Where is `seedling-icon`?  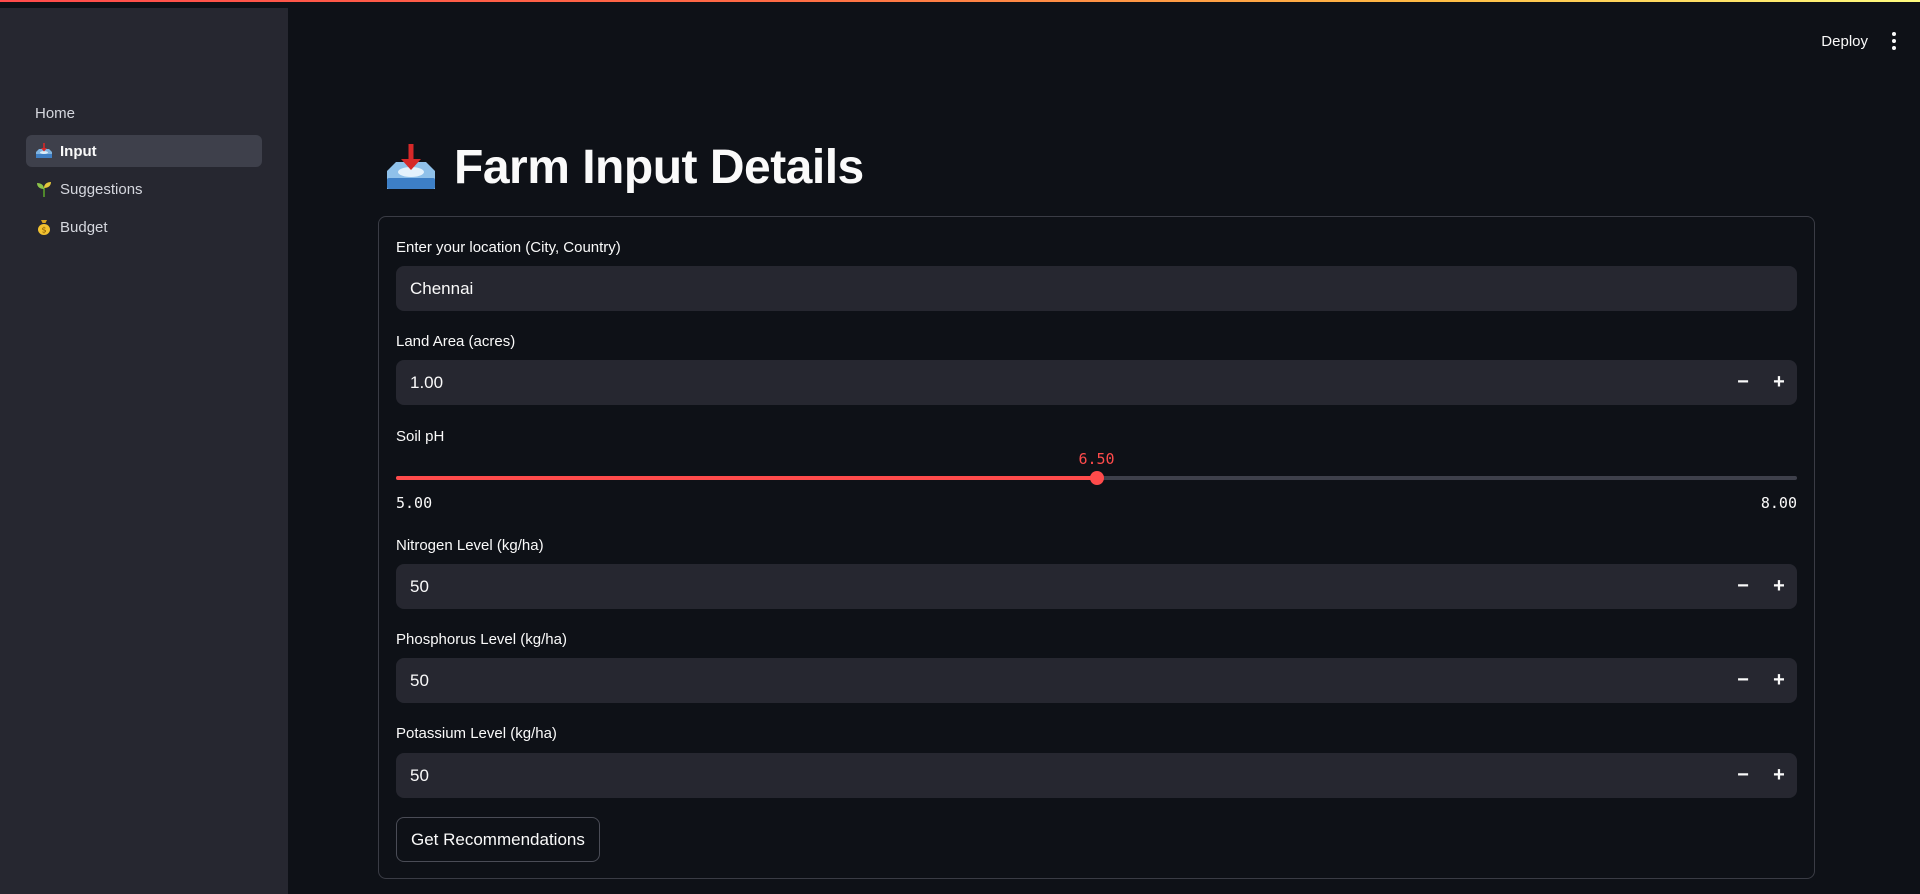
seedling-icon is located at coordinates (44, 189).